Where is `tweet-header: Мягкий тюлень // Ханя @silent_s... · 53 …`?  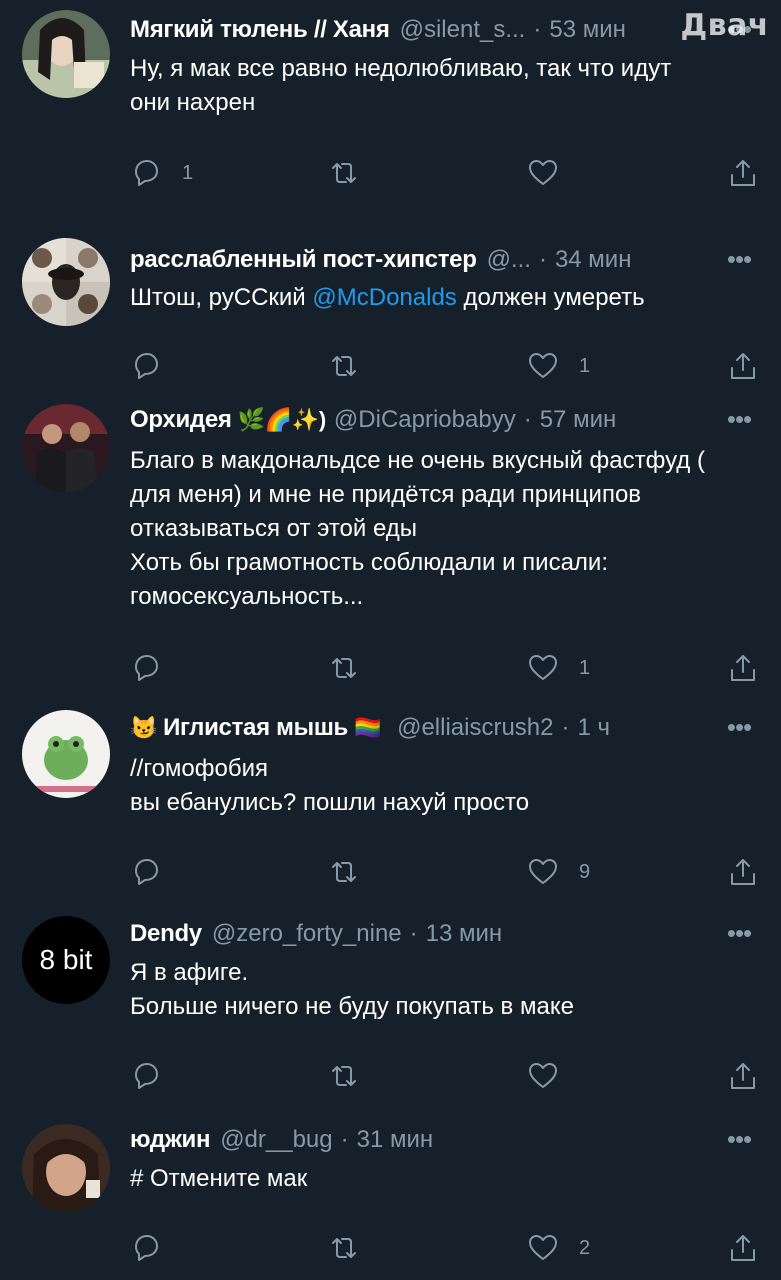 tweet-header: Мягкий тюлень // Ханя @silent_s... · 53 … is located at coordinates (378, 30).